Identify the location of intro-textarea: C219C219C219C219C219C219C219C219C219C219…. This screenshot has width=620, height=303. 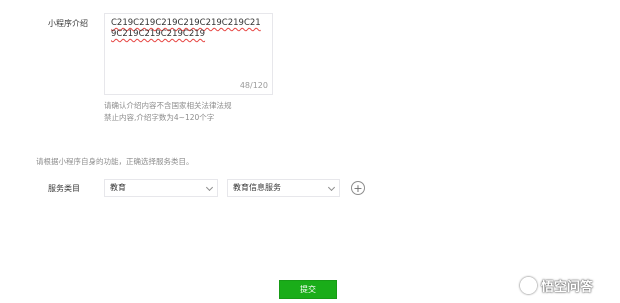
(188, 54).